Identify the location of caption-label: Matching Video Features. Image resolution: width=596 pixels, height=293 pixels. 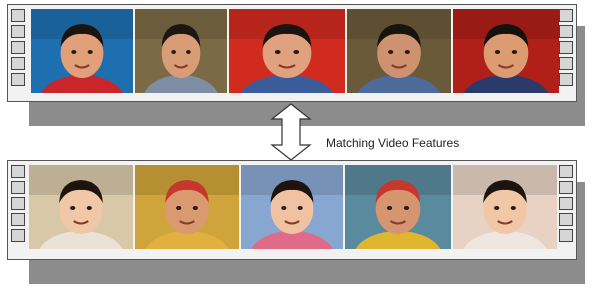
(393, 143).